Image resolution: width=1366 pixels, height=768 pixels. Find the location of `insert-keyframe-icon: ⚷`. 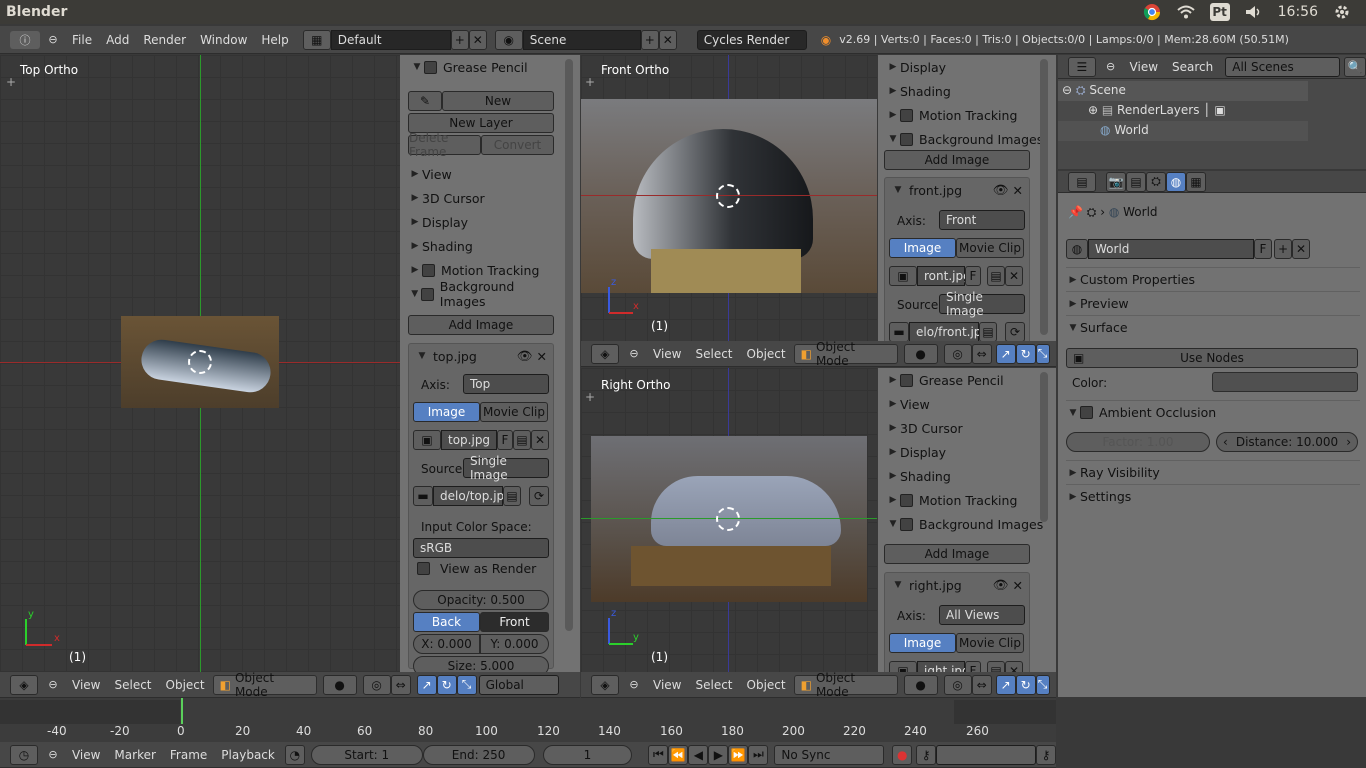

insert-keyframe-icon: ⚷ is located at coordinates (1046, 754).